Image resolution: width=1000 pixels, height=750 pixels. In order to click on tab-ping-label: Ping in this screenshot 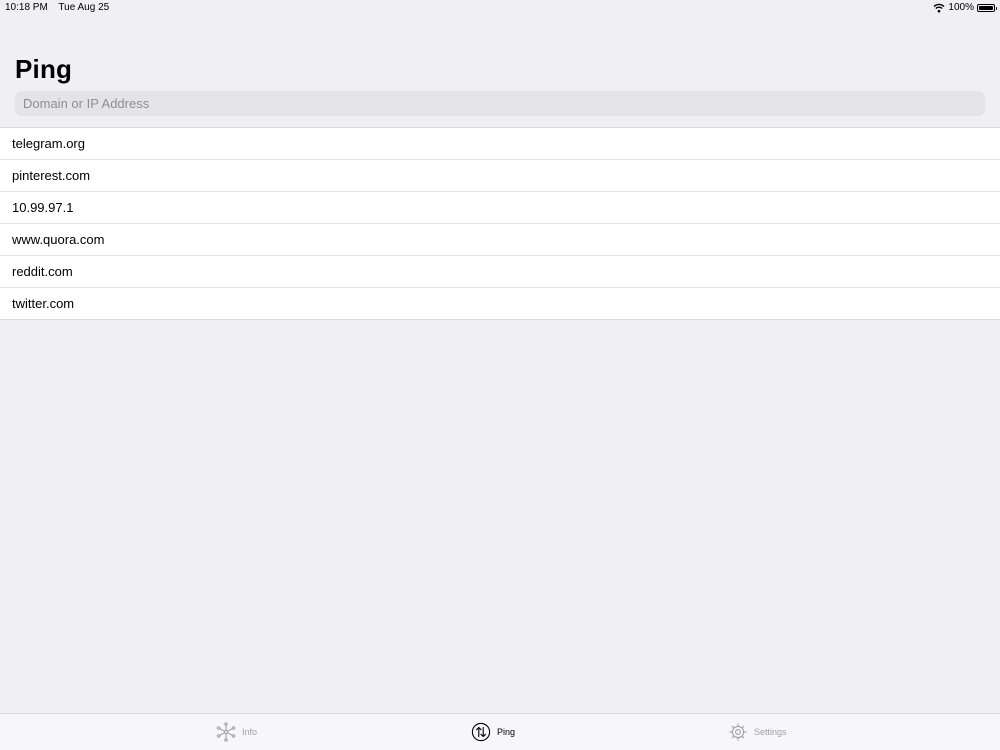, I will do `click(506, 732)`.